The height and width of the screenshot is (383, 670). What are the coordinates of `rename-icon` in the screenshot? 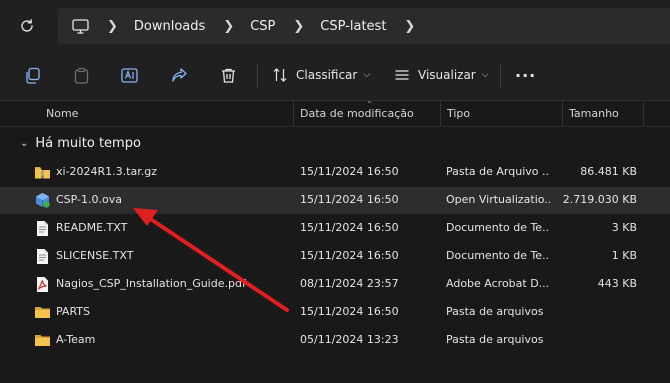 It's located at (129, 75).